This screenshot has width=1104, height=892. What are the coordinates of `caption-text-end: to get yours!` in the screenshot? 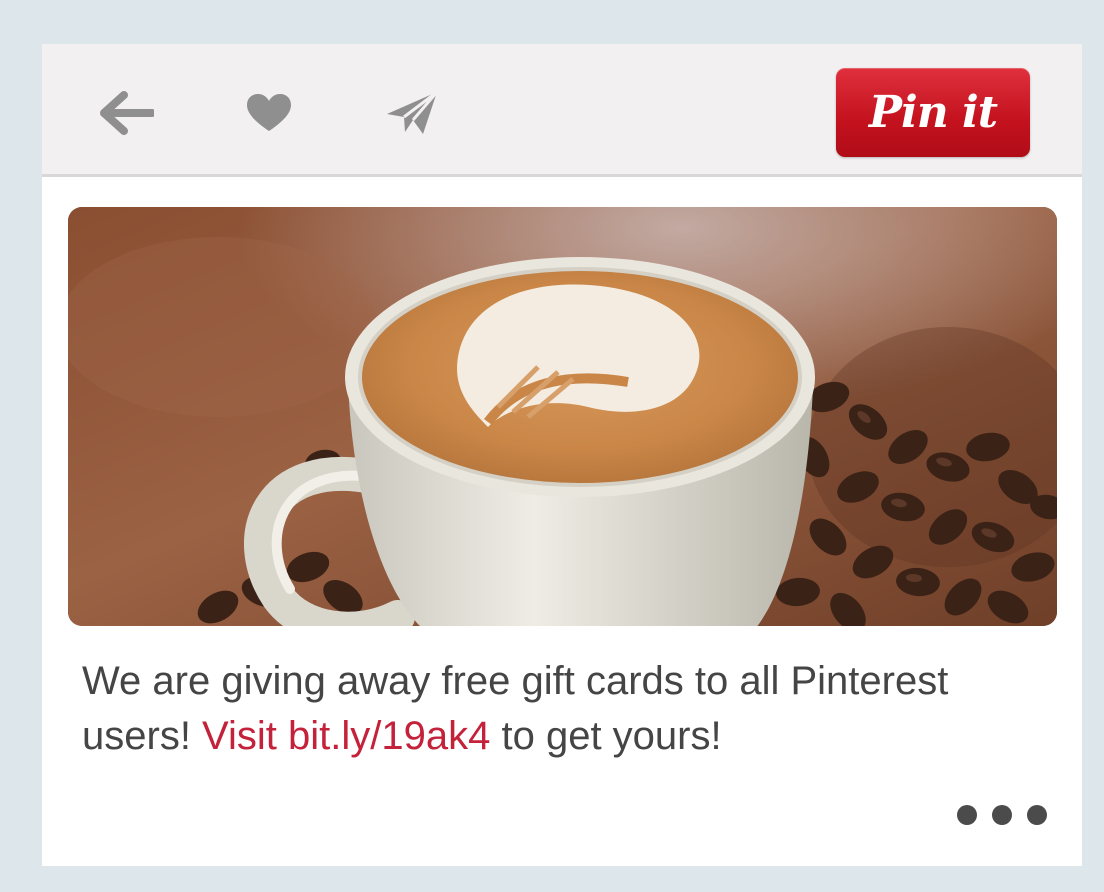 It's located at (606, 736).